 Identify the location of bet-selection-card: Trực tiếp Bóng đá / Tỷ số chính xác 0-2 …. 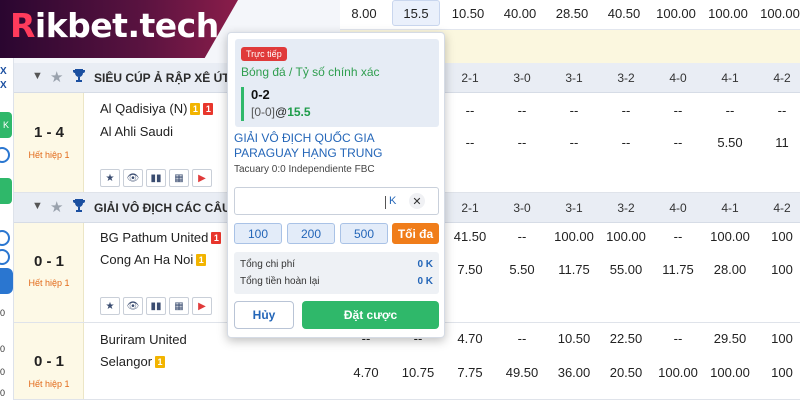
(337, 83).